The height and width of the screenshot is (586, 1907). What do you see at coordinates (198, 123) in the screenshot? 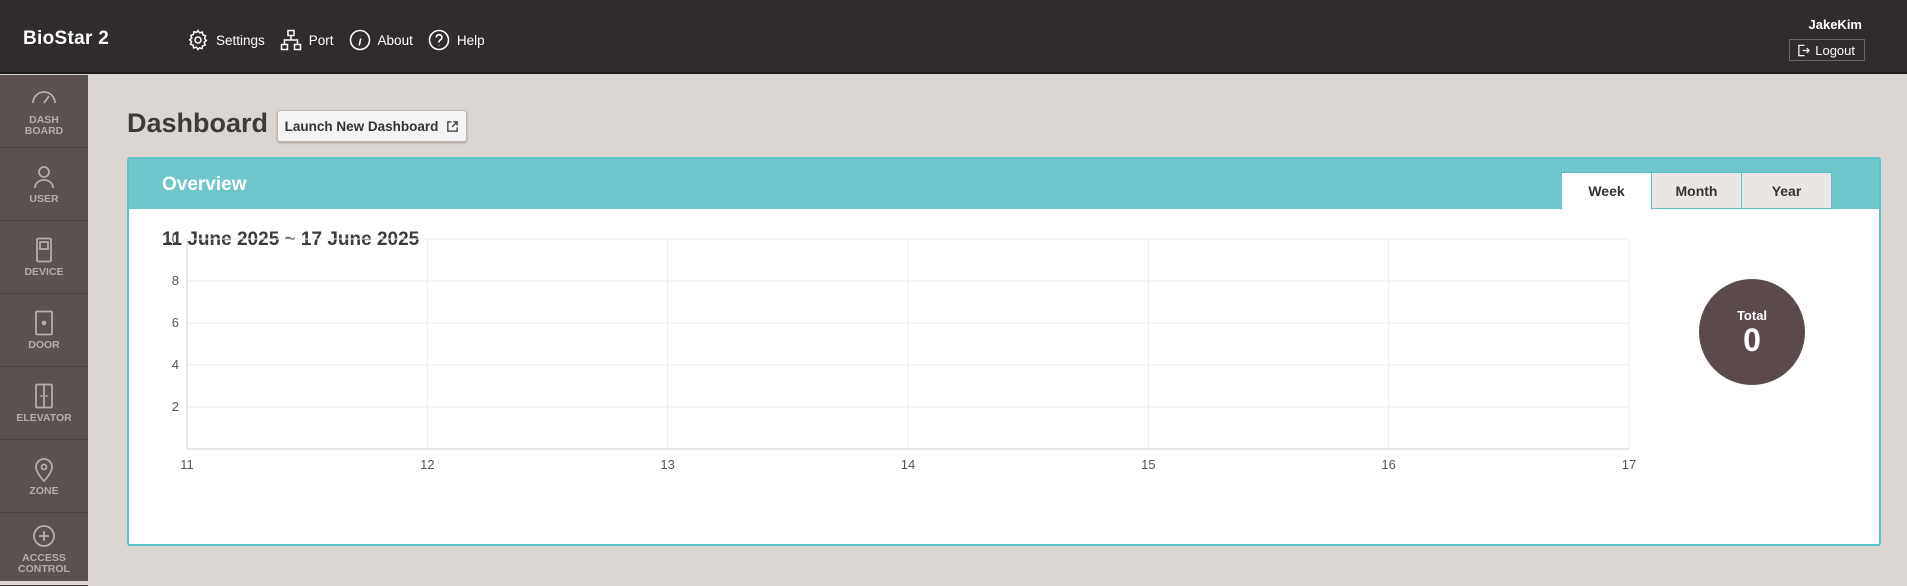
I see `page-title: Dashboard` at bounding box center [198, 123].